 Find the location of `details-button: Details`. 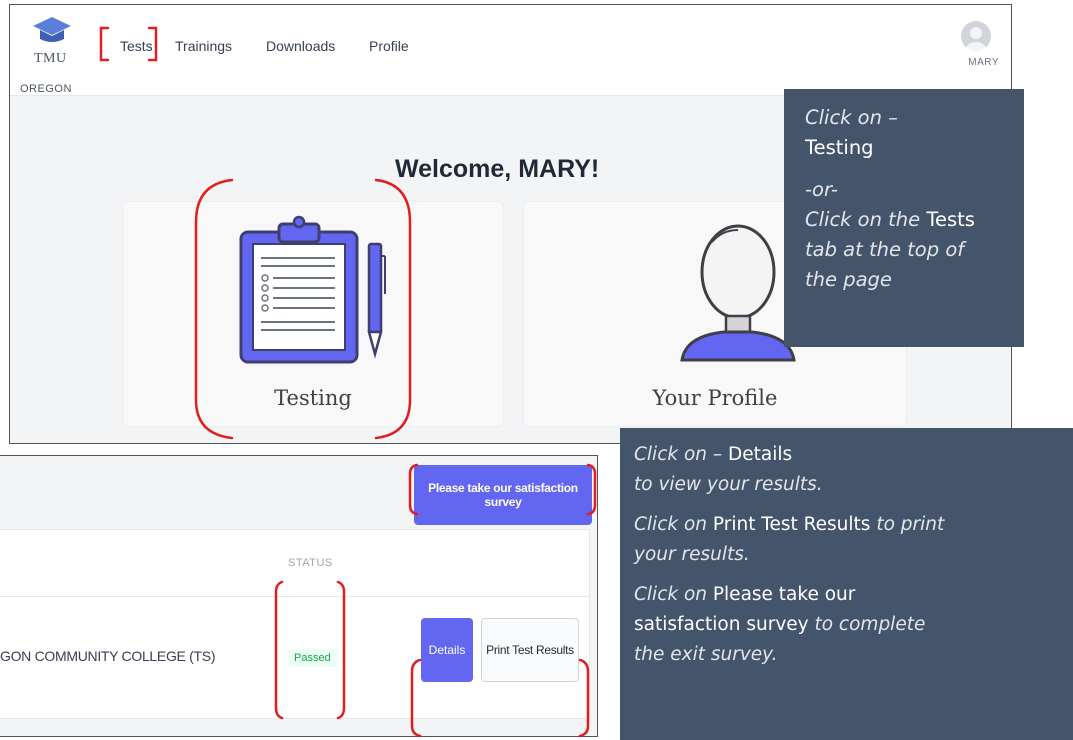

details-button: Details is located at coordinates (447, 650).